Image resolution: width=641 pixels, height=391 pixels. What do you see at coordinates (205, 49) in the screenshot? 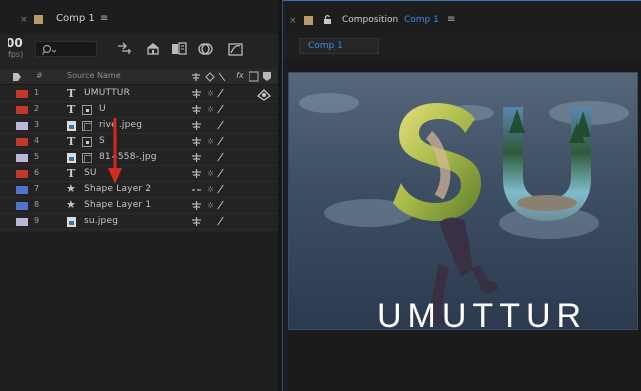
I see `motion-blur-icon` at bounding box center [205, 49].